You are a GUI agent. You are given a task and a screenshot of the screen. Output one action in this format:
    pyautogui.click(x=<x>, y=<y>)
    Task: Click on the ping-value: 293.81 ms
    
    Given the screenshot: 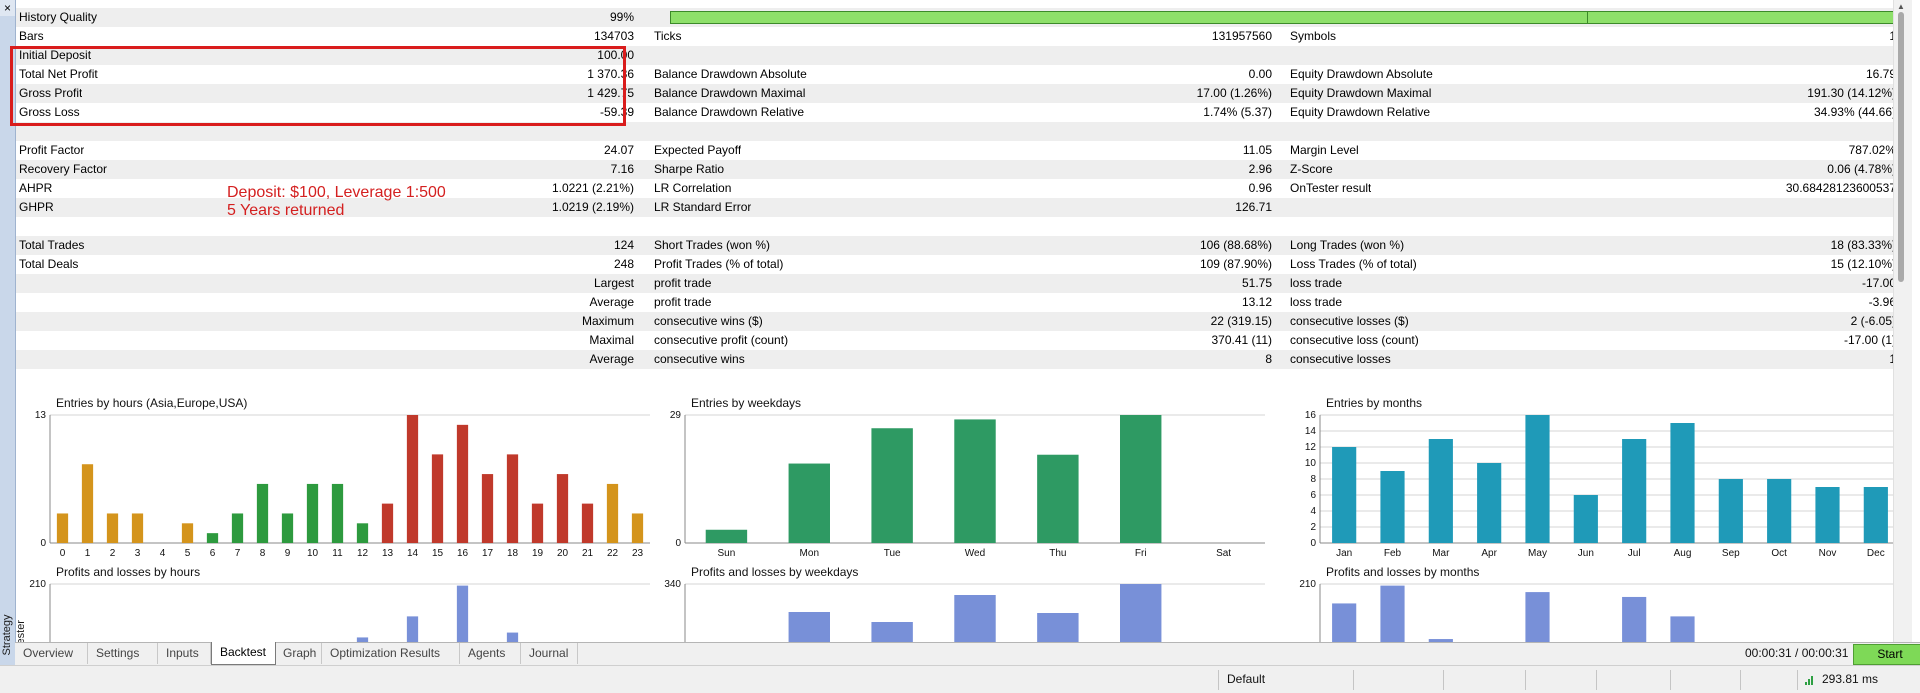 What is the action you would take?
    pyautogui.click(x=1850, y=679)
    